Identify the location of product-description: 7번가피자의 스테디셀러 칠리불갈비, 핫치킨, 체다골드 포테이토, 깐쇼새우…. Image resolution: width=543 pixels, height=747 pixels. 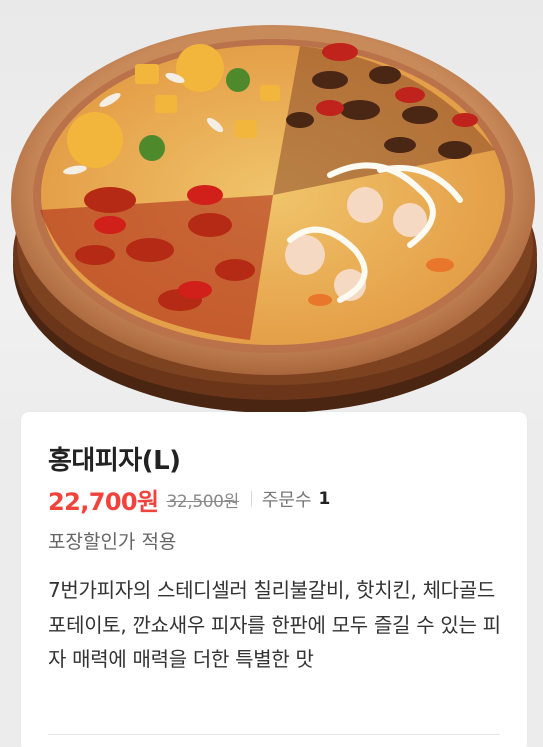
(274, 624).